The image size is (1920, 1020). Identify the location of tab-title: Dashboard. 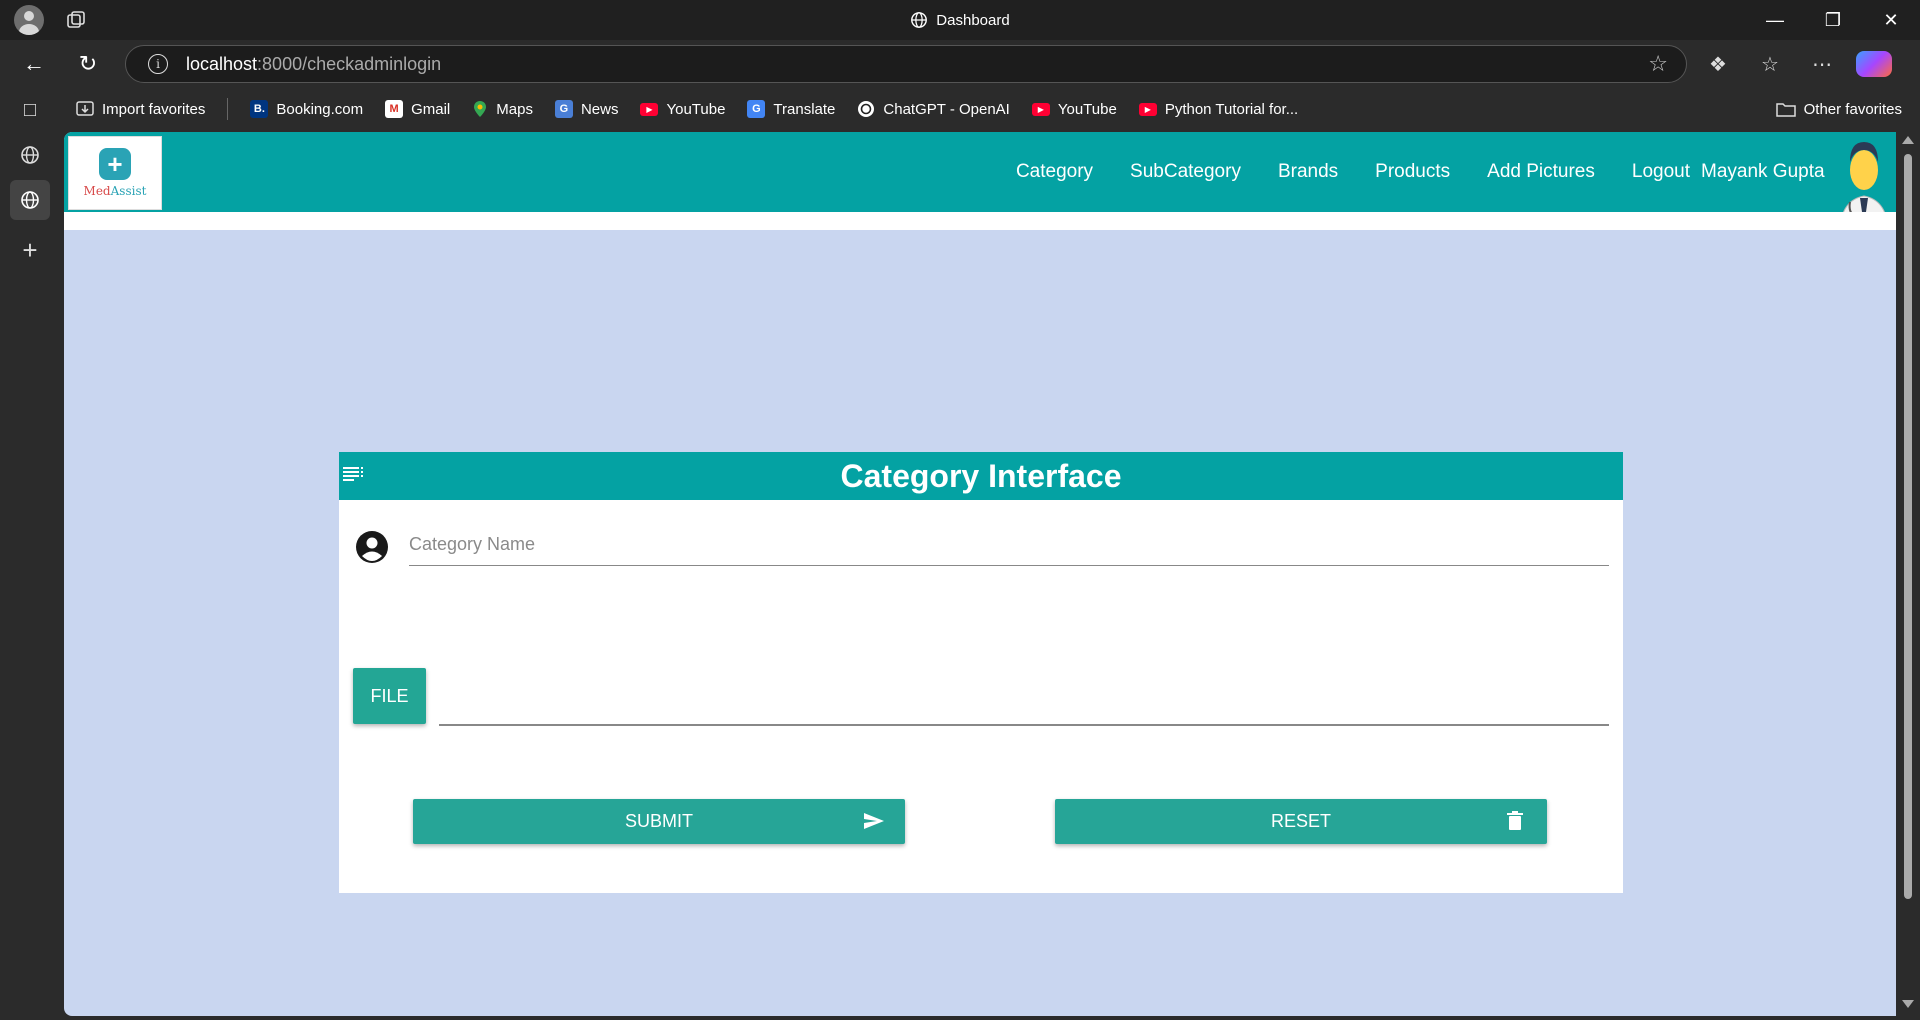
(973, 20).